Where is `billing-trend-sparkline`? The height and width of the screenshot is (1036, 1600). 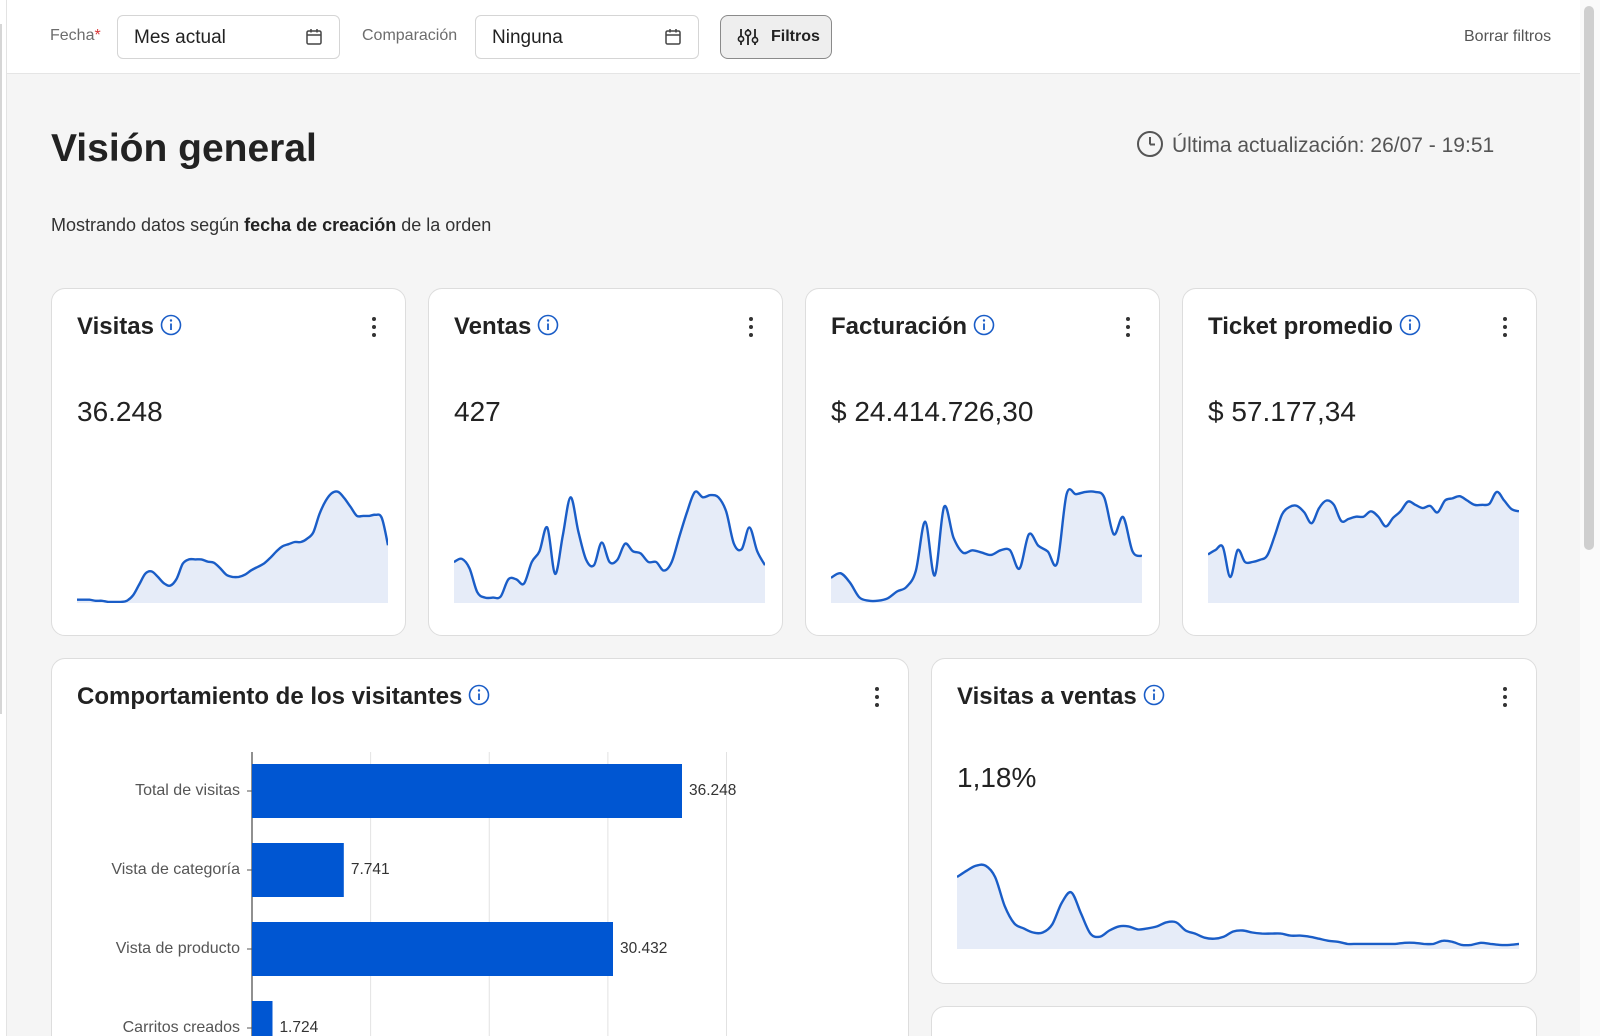
billing-trend-sparkline is located at coordinates (986, 545).